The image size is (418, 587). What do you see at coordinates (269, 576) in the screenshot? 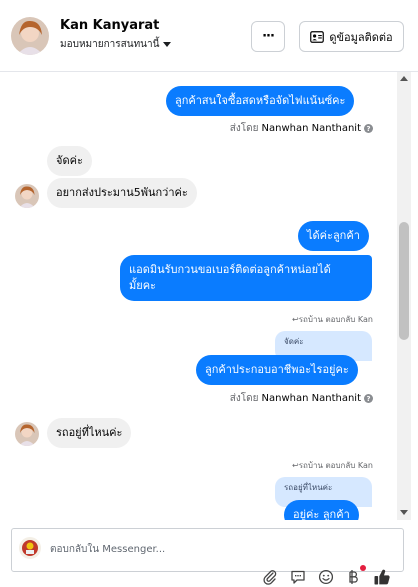
I see `attach-icon` at bounding box center [269, 576].